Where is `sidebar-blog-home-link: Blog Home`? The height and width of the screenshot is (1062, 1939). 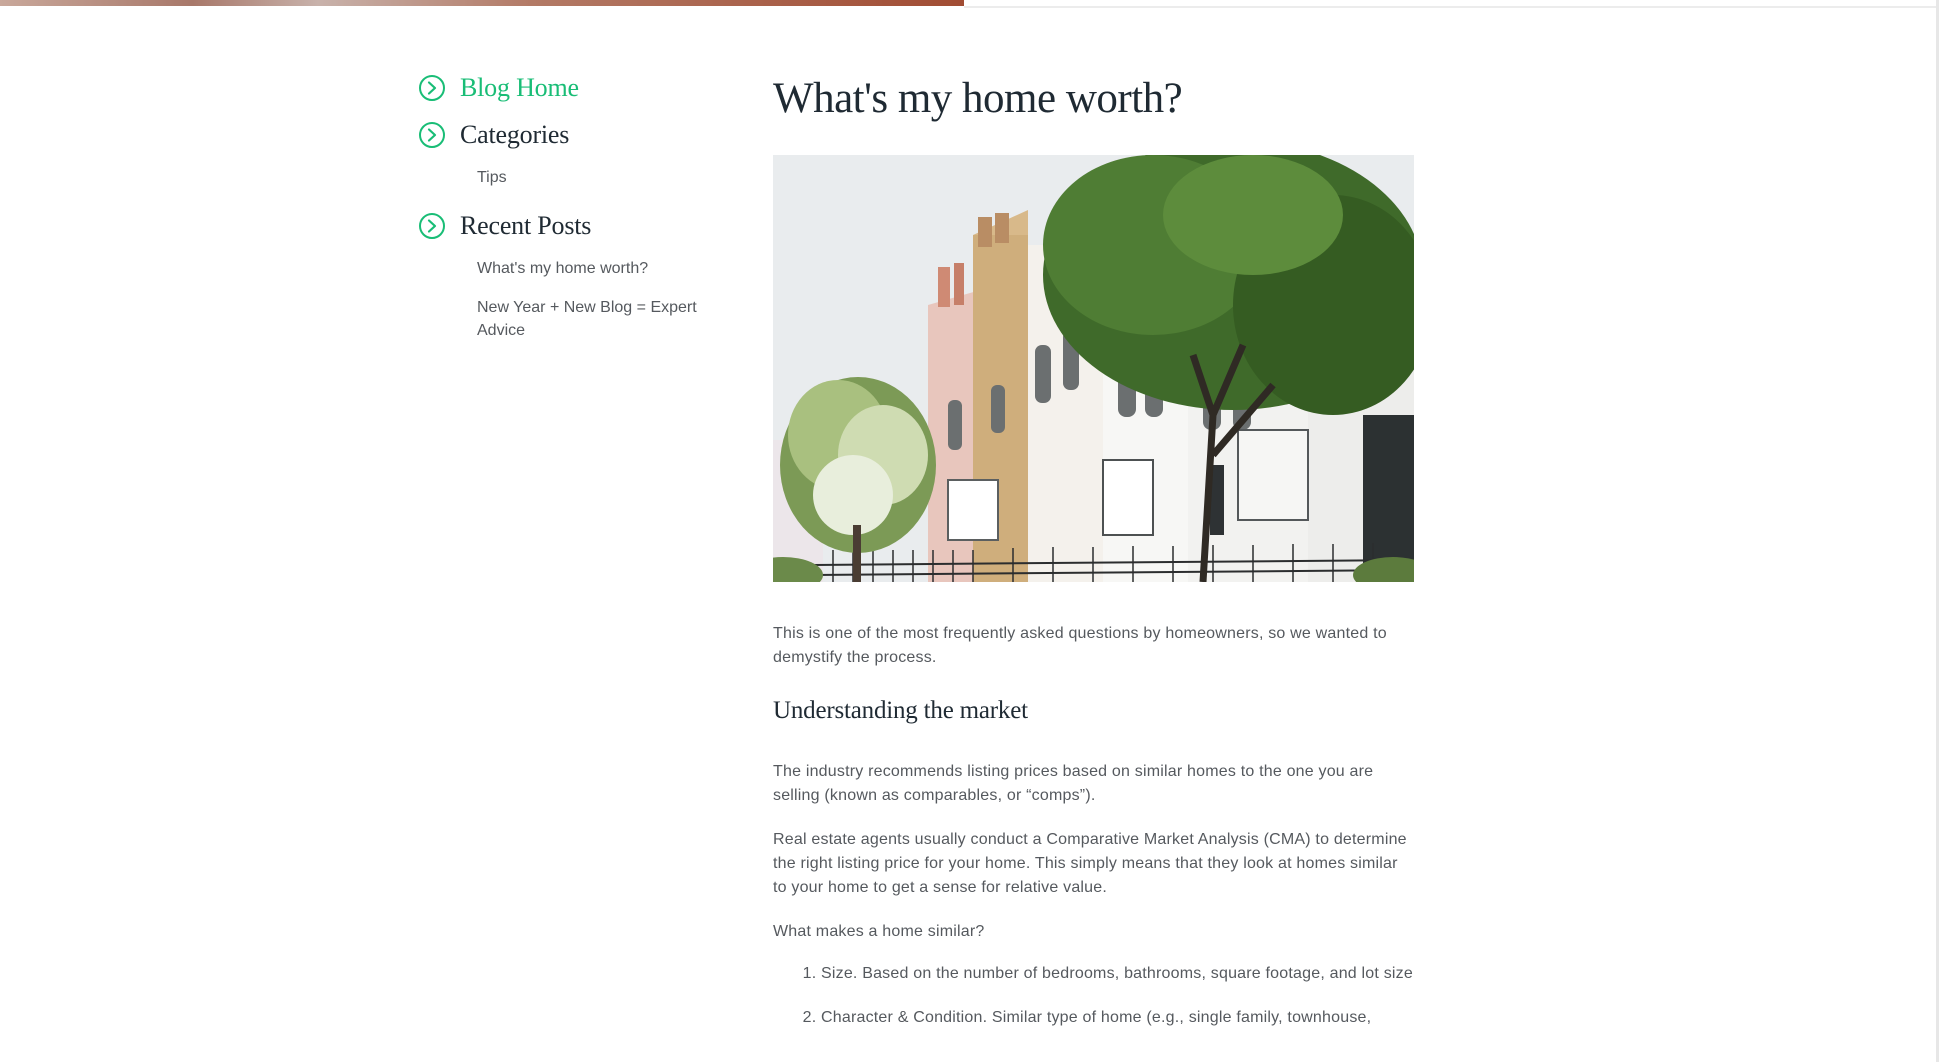
sidebar-blog-home-link: Blog Home is located at coordinates (568, 88).